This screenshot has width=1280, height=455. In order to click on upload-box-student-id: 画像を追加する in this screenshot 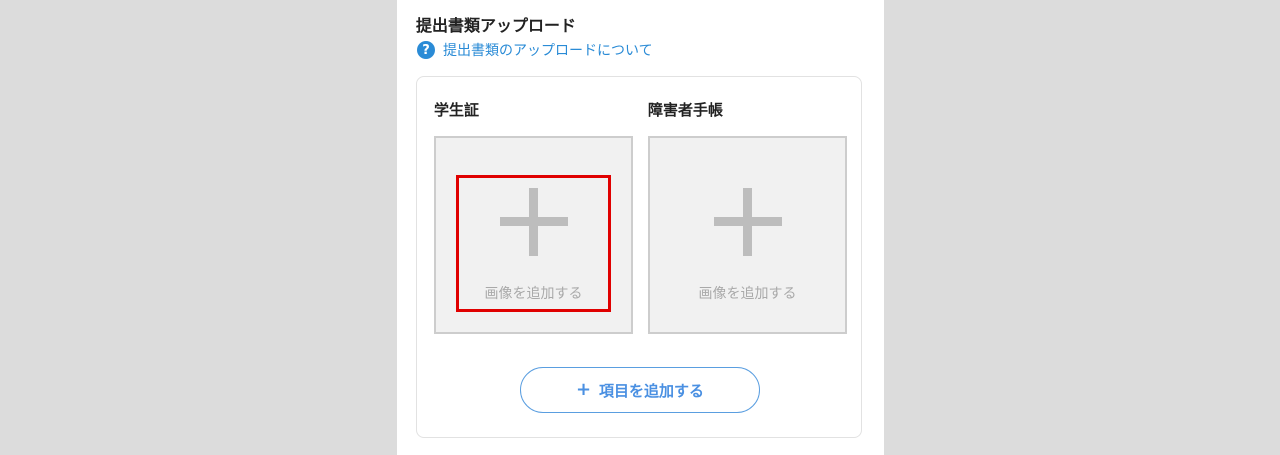, I will do `click(533, 235)`.